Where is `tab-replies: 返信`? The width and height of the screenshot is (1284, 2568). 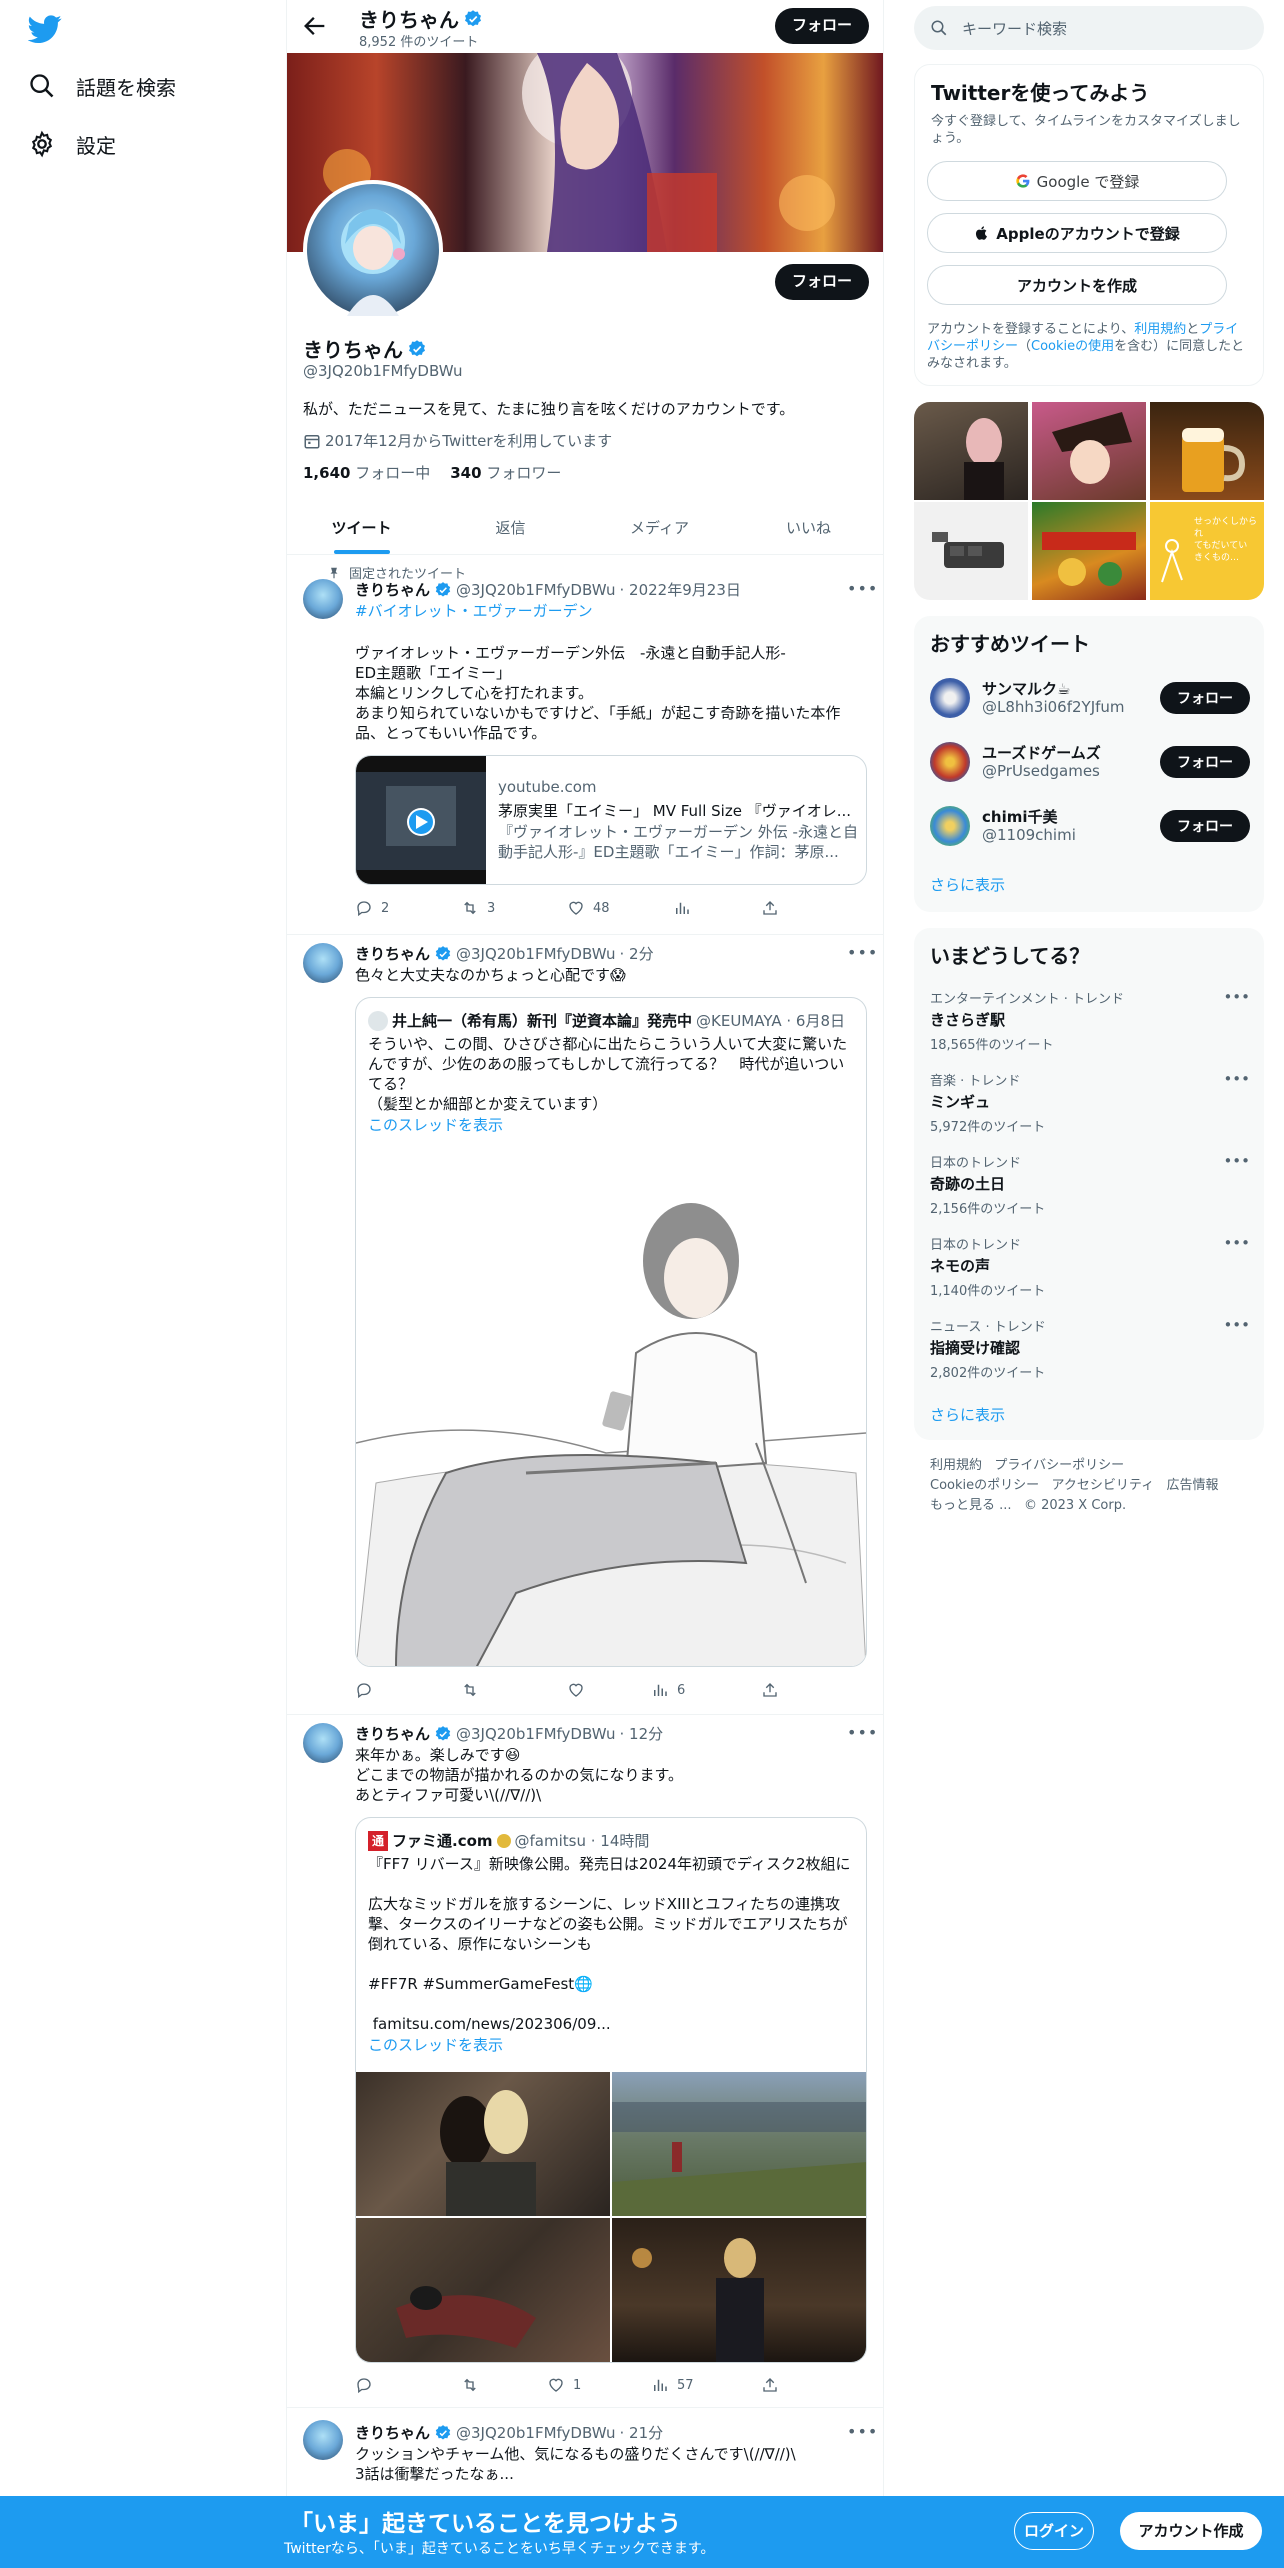
tab-replies: 返信 is located at coordinates (510, 528).